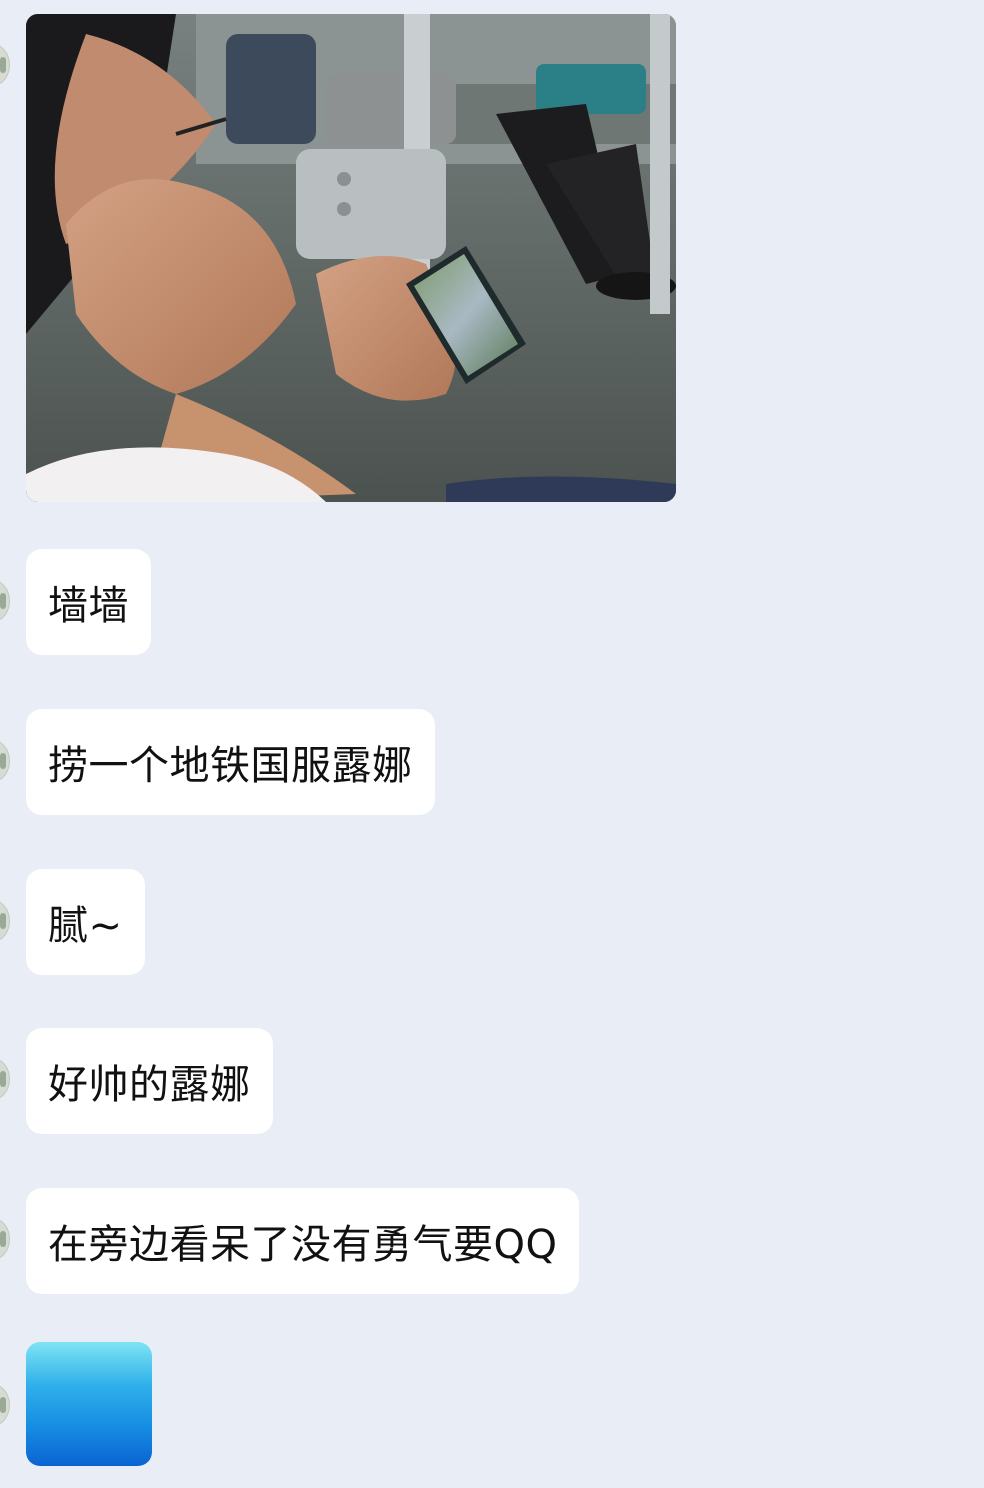 The image size is (984, 1488). Describe the element at coordinates (230, 766) in the screenshot. I see `message-text: 捞一个地铁国服露娜` at that location.